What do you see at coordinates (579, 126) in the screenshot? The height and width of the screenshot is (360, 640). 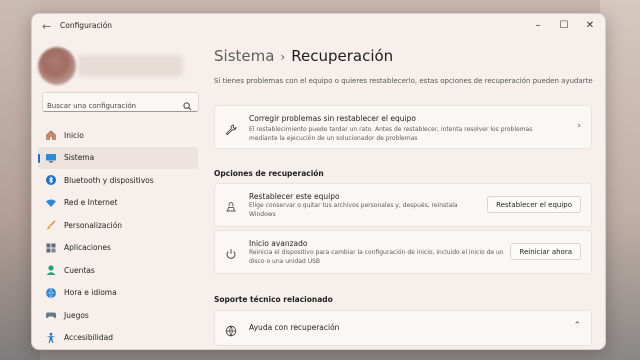 I see `chevron-right-icon: ›` at bounding box center [579, 126].